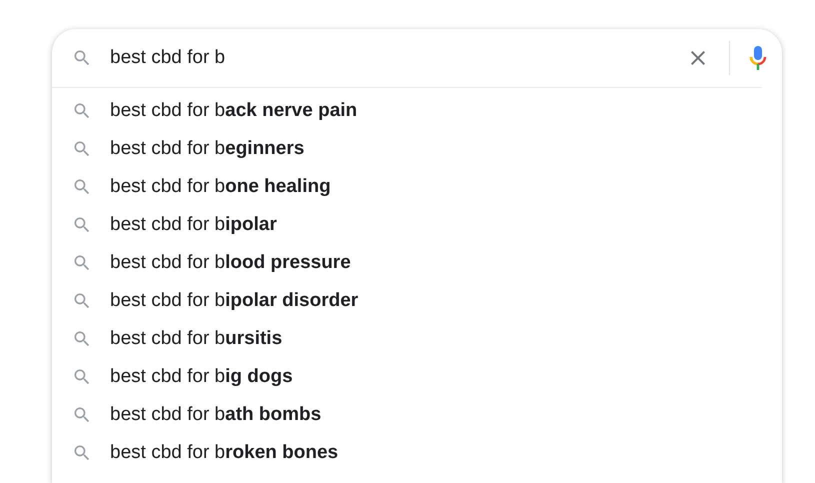 Image resolution: width=815 pixels, height=483 pixels. What do you see at coordinates (215, 453) in the screenshot?
I see `suggestion-item: best cbd for broken bones` at bounding box center [215, 453].